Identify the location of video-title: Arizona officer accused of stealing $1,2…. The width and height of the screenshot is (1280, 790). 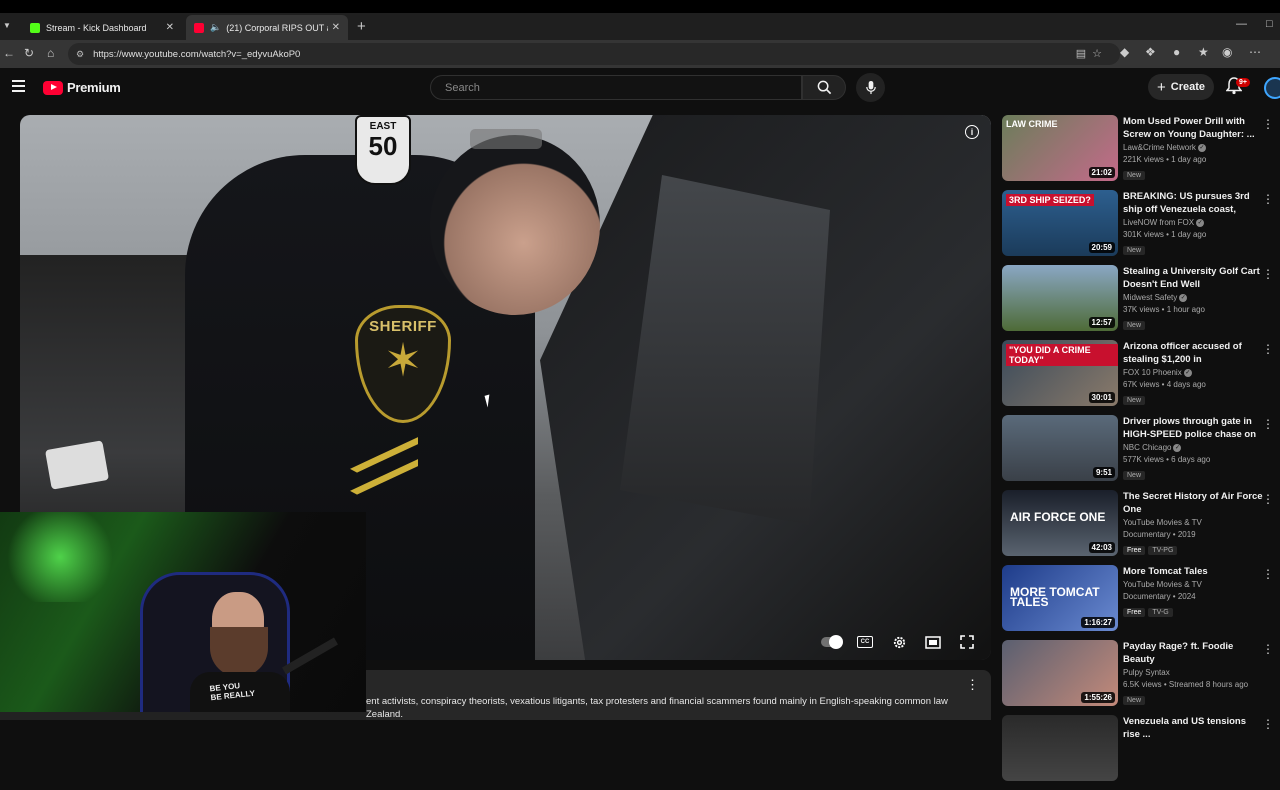
(1193, 353).